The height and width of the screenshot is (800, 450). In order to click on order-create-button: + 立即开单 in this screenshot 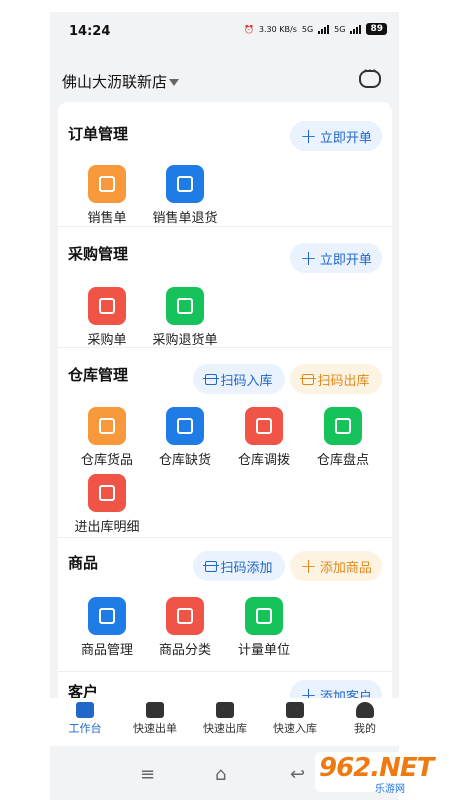, I will do `click(336, 136)`.